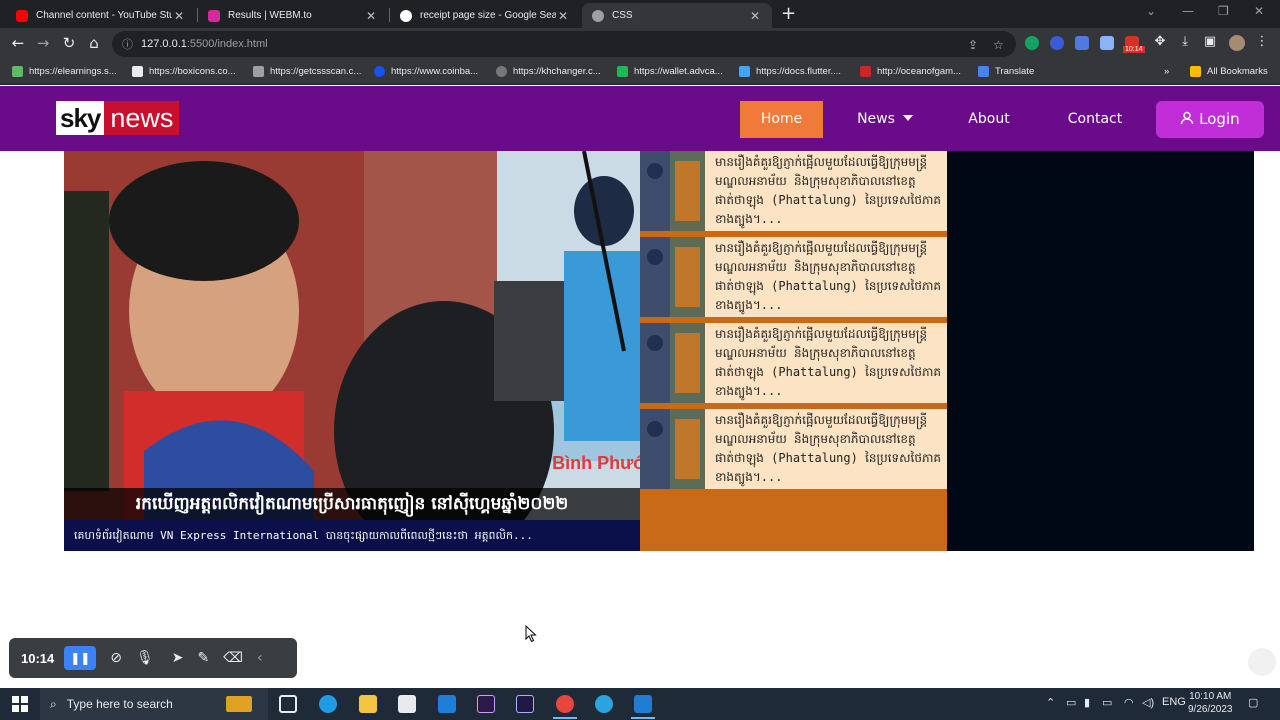  What do you see at coordinates (239, 704) in the screenshot?
I see `search-highlight-icon` at bounding box center [239, 704].